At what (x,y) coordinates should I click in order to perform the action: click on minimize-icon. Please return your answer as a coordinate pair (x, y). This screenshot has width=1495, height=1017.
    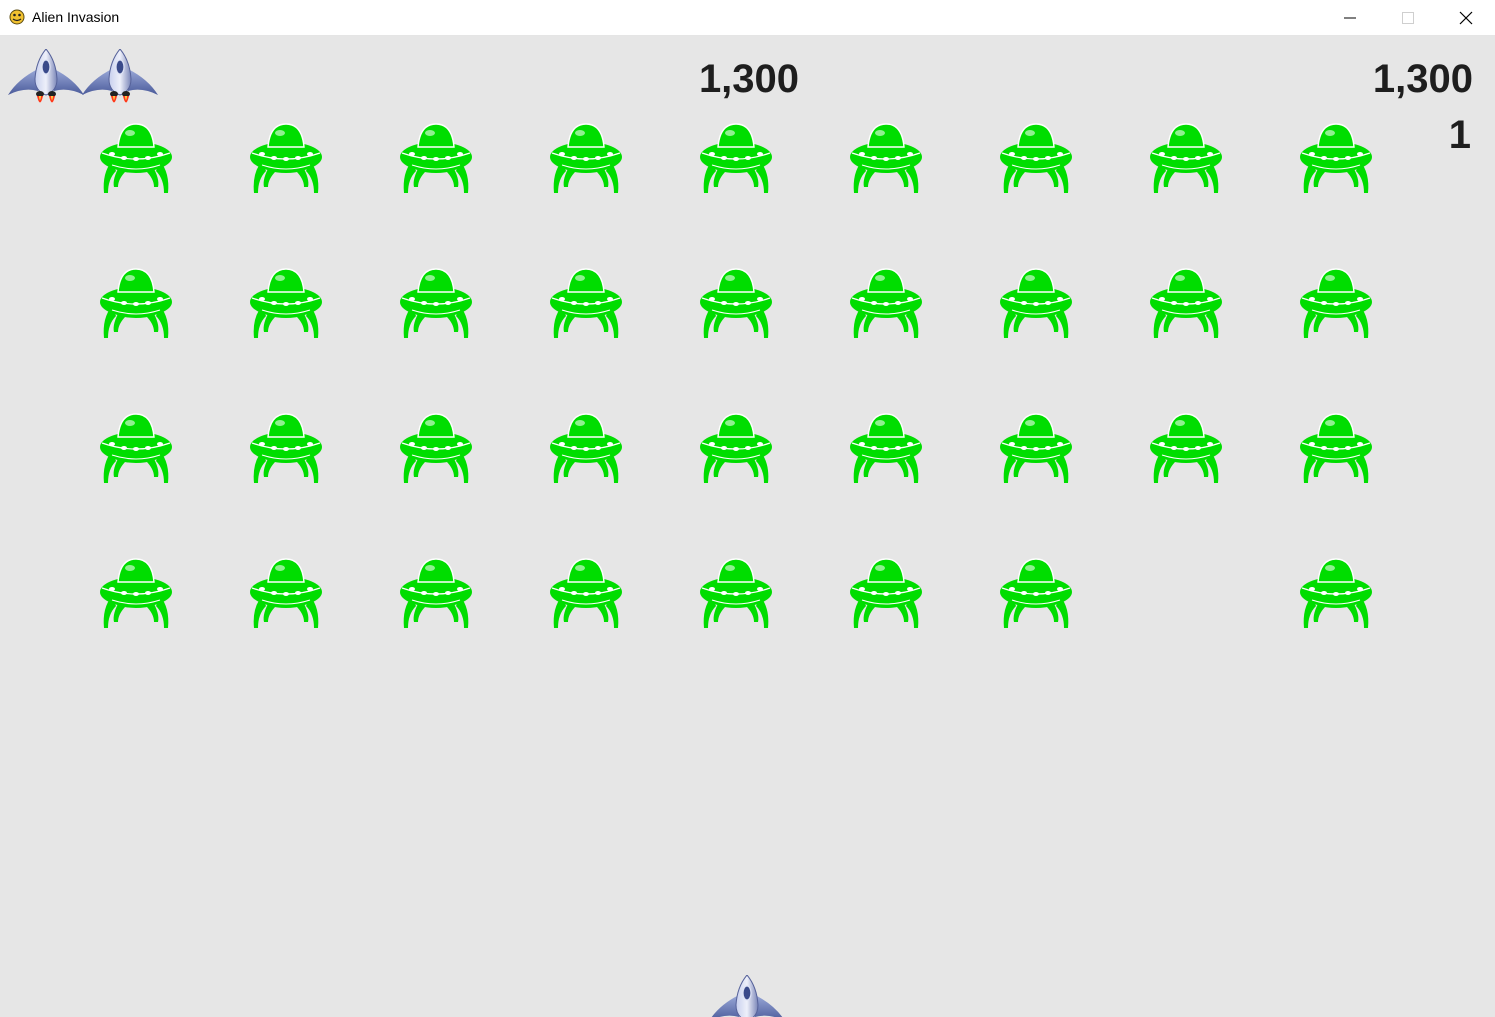
    Looking at the image, I should click on (1350, 18).